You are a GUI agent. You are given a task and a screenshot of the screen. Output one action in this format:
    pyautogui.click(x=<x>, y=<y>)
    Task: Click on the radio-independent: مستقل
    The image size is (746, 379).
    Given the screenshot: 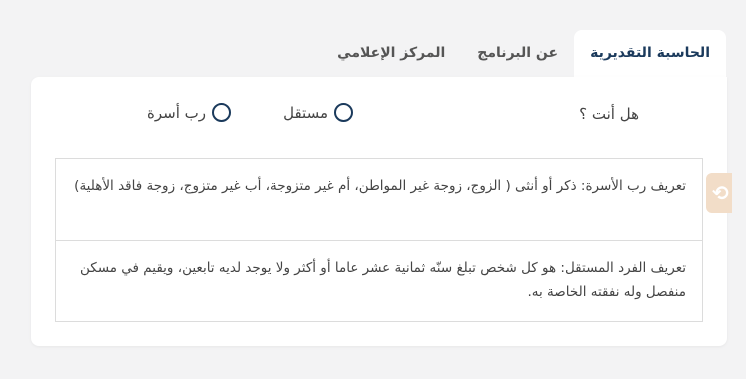 What is the action you would take?
    pyautogui.click(x=318, y=112)
    